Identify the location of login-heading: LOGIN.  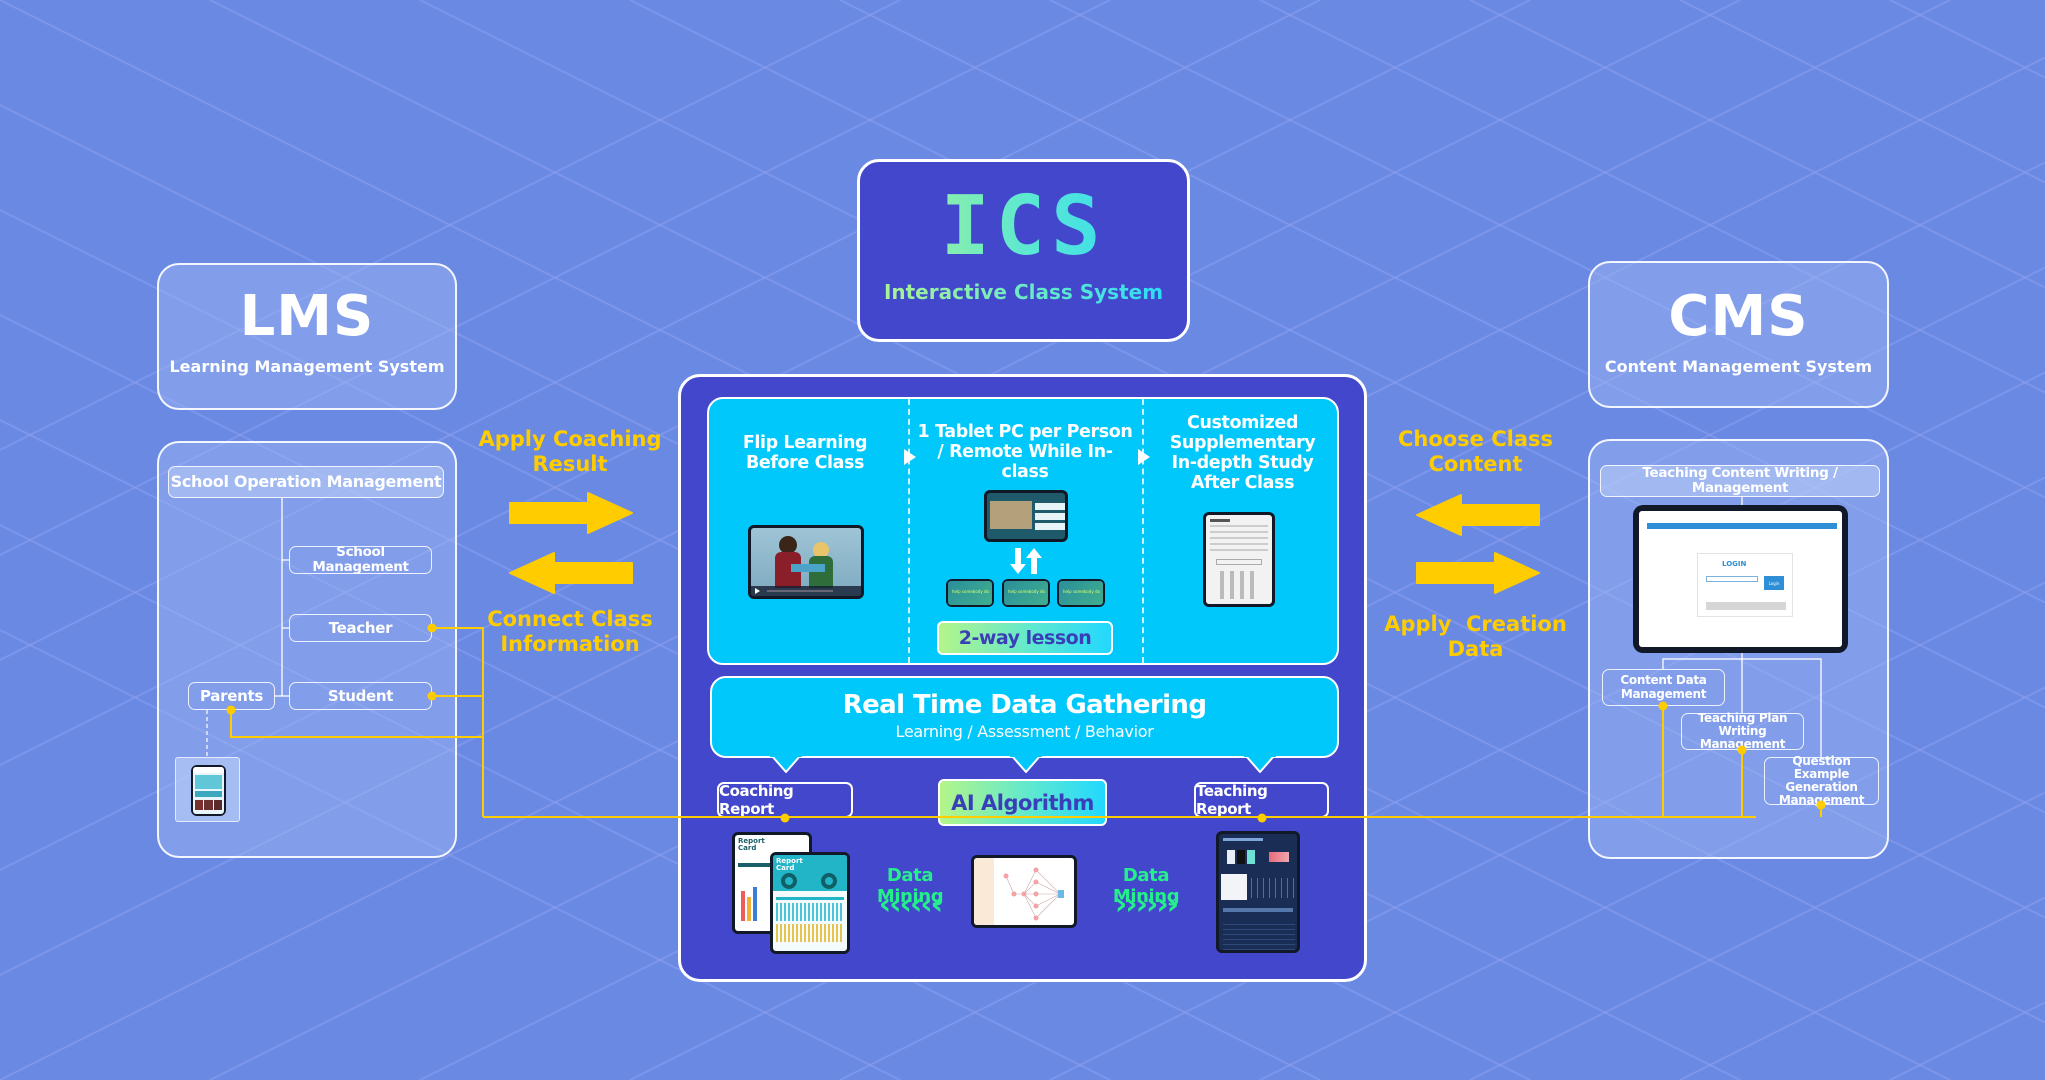
(1734, 564).